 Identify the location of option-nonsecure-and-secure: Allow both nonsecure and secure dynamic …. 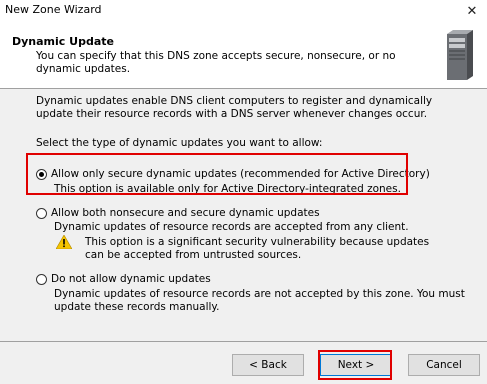
(178, 213).